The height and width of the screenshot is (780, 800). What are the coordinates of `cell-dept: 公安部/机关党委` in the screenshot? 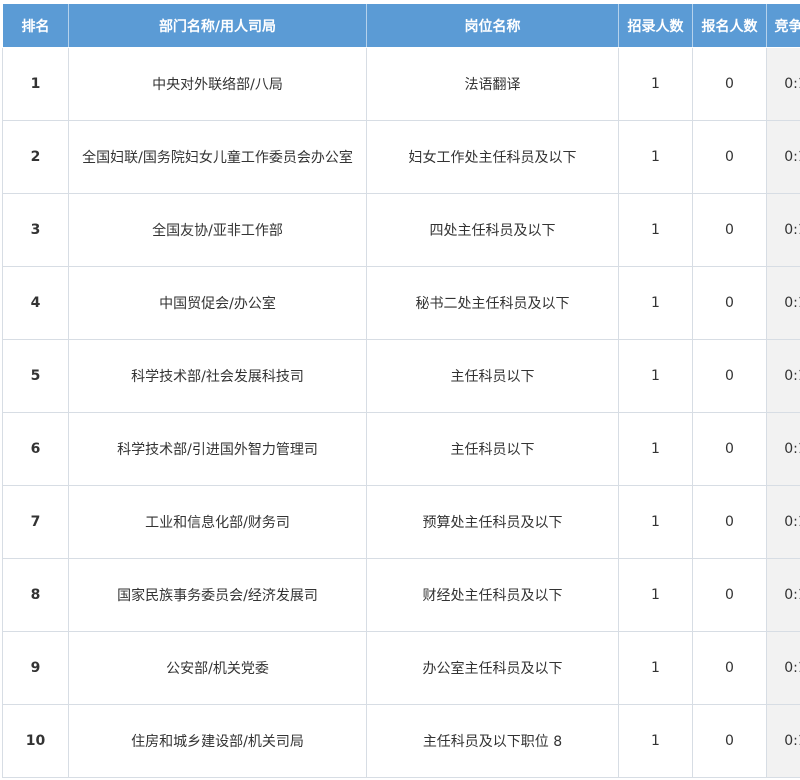 It's located at (217, 668).